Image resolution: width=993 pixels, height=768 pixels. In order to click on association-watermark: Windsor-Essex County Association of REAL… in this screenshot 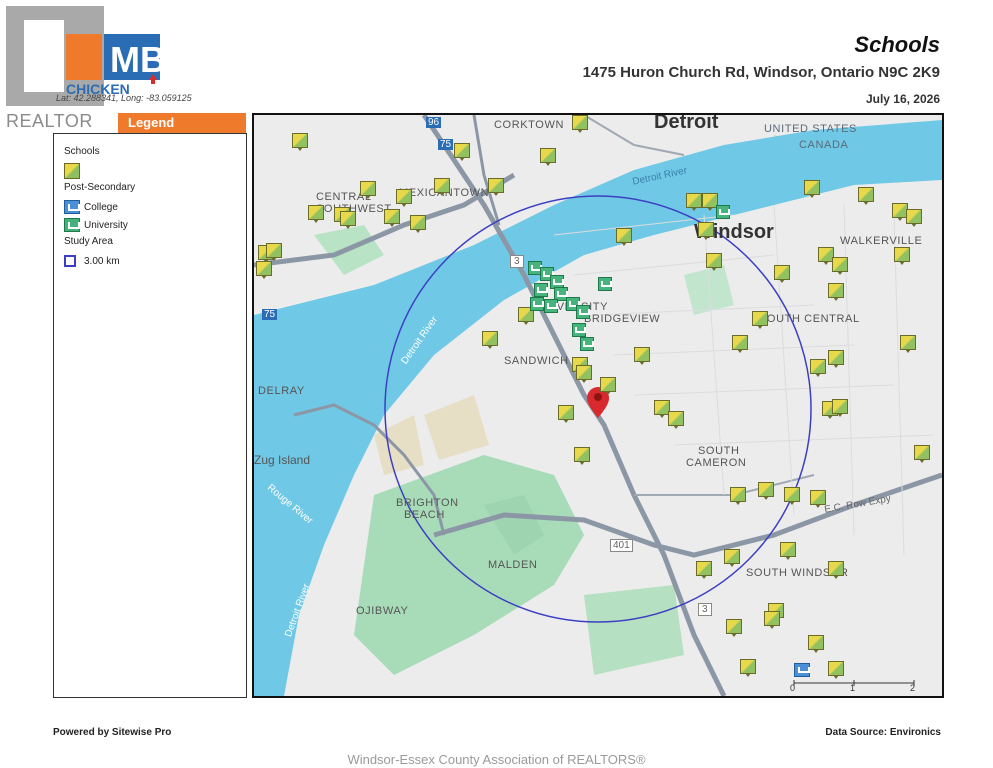, I will do `click(496, 759)`.